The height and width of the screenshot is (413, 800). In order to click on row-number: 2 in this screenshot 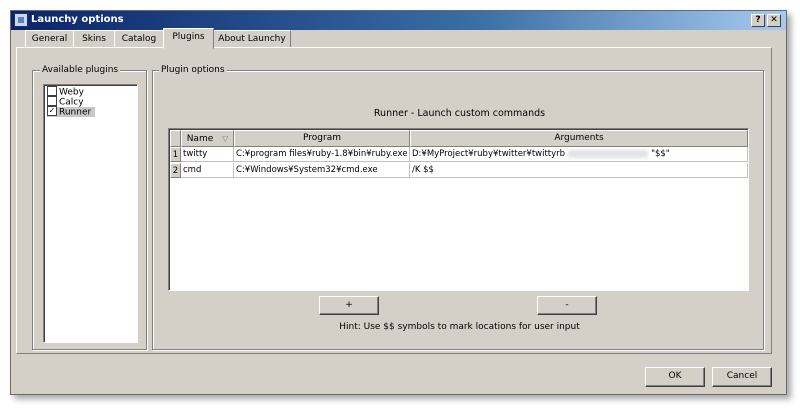, I will do `click(175, 170)`.